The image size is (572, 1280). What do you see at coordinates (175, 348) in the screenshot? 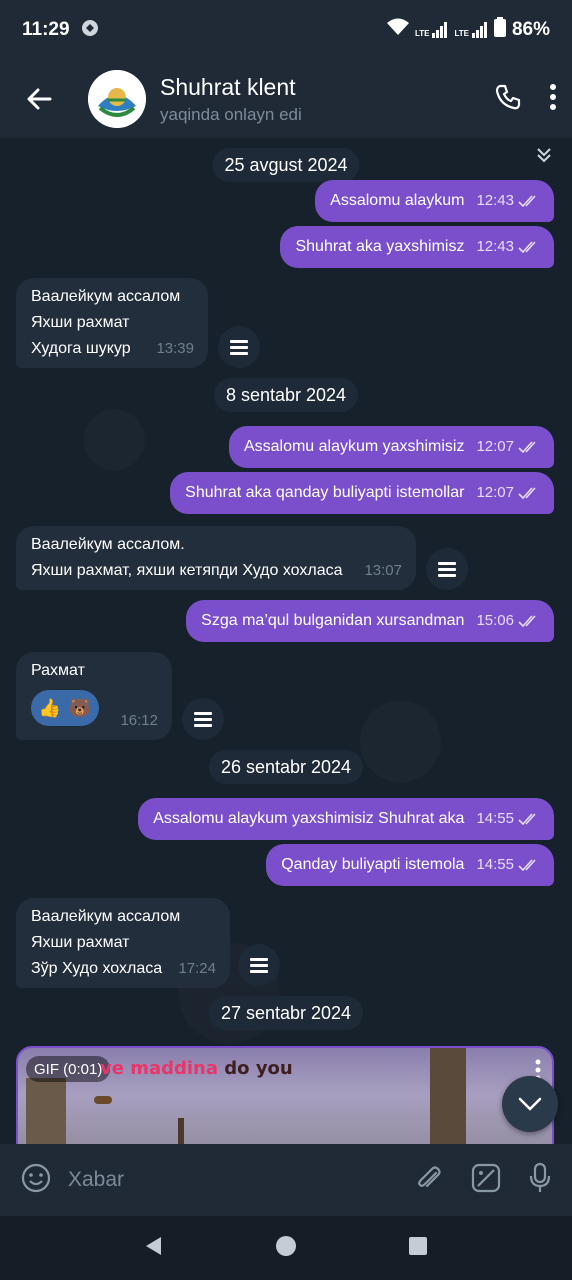
I see `message-time: 13:39` at bounding box center [175, 348].